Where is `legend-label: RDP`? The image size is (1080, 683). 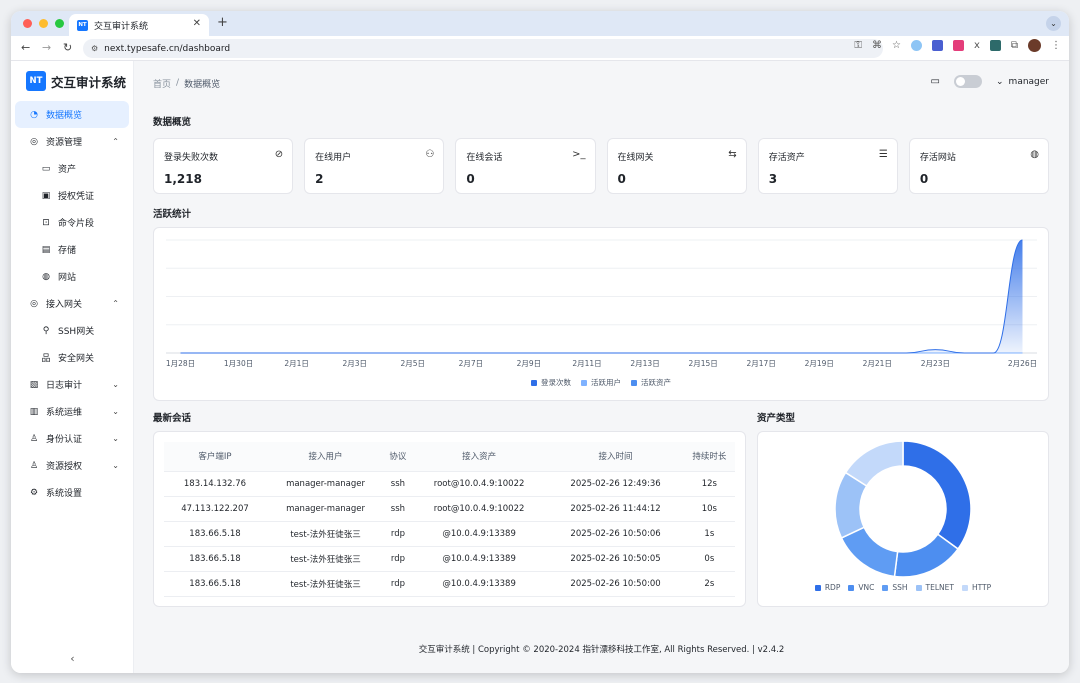 legend-label: RDP is located at coordinates (832, 587).